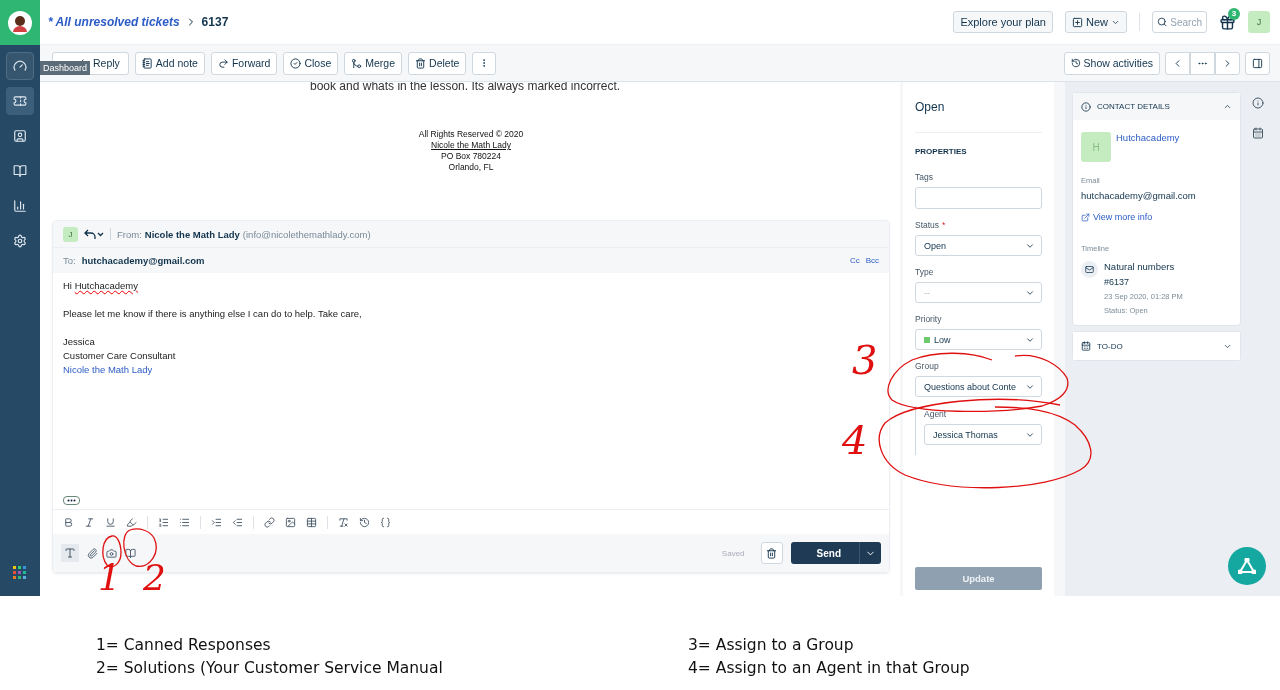 The height and width of the screenshot is (690, 1280). I want to click on saved-status: Saved, so click(733, 553).